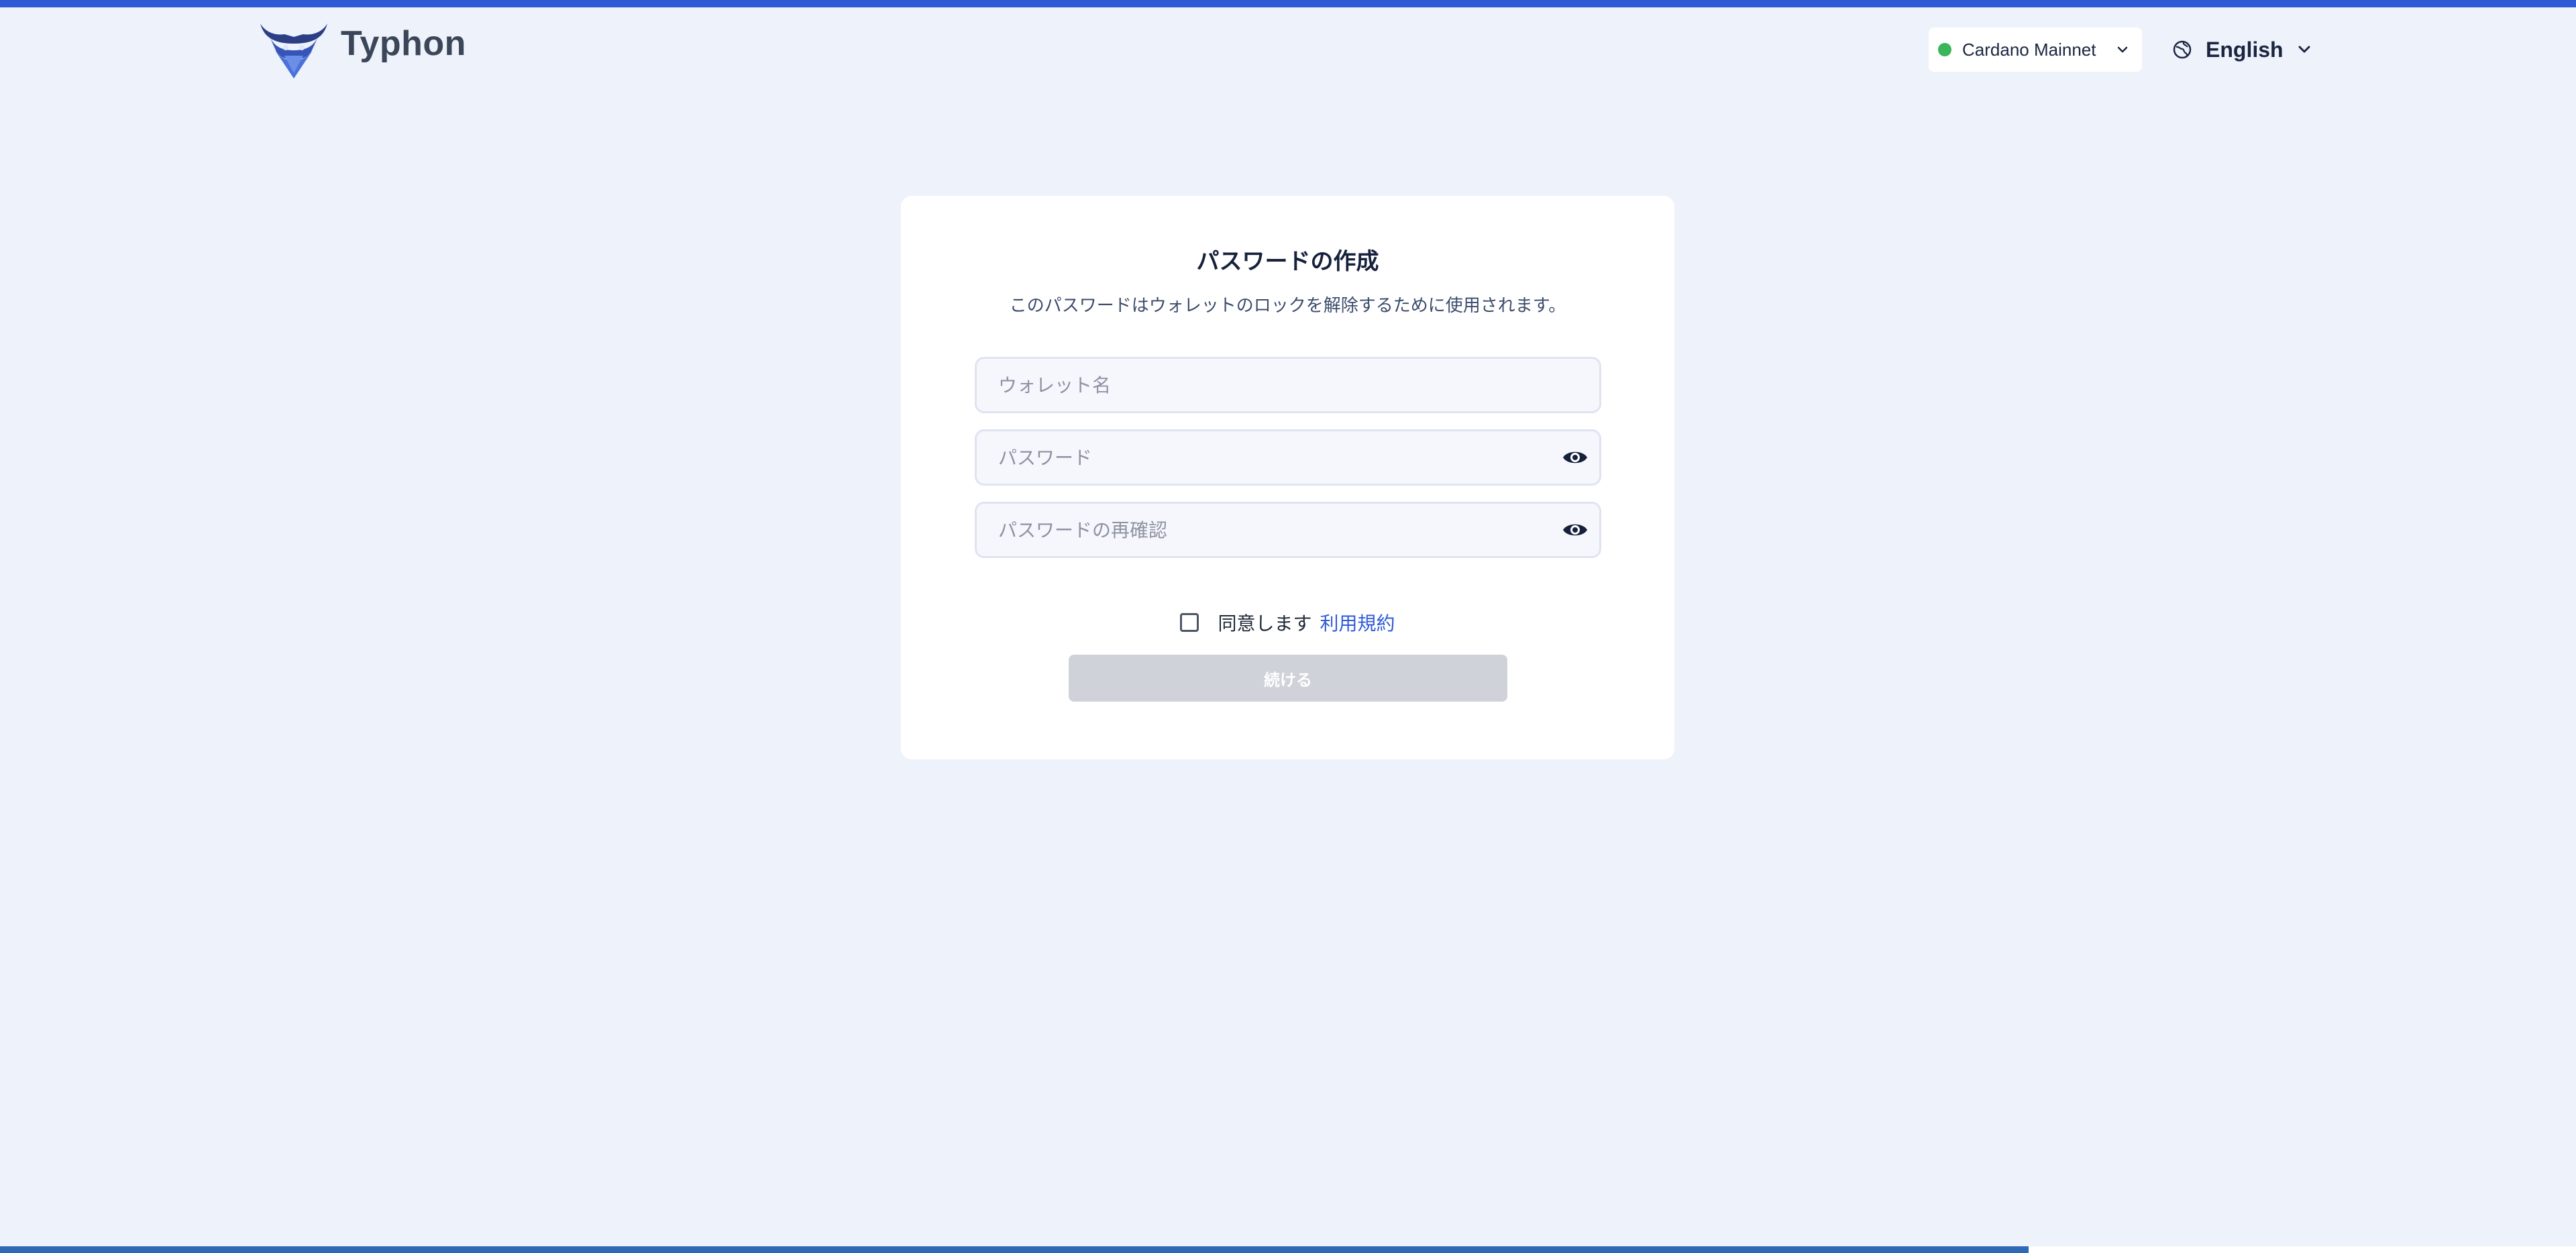 The image size is (2576, 1253). What do you see at coordinates (1256, 385) in the screenshot?
I see `wallet-name-input` at bounding box center [1256, 385].